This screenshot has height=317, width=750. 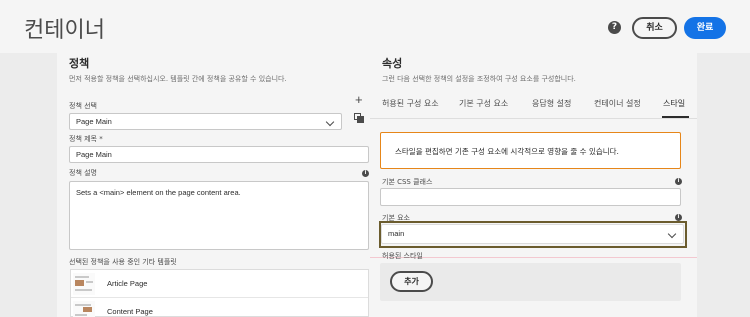 I want to click on css-class-label: 기본 CSS 클래스, so click(x=407, y=182).